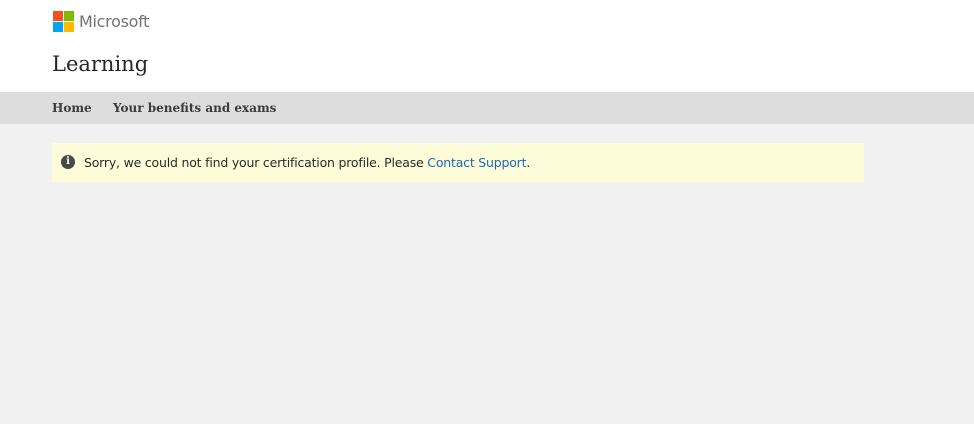 The image size is (974, 424). Describe the element at coordinates (114, 21) in the screenshot. I see `microsoft-wordmark: Microsoft` at that location.